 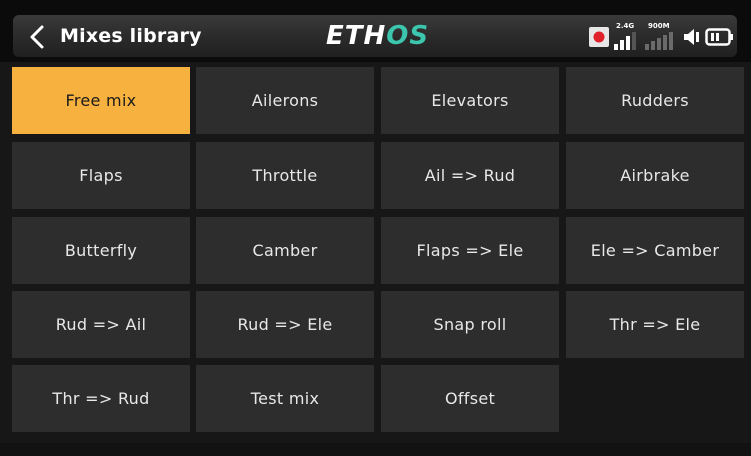 I want to click on mix-tile: Camber, so click(x=285, y=250).